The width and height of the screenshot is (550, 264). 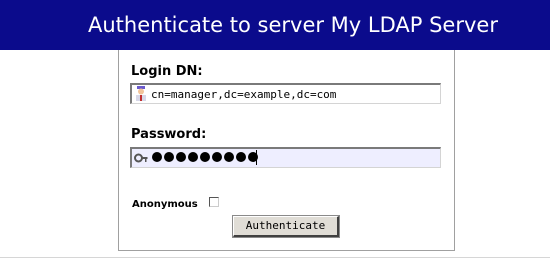 What do you see at coordinates (244, 94) in the screenshot?
I see `login-dn-value: cn=manager,dc=example,dc=com` at bounding box center [244, 94].